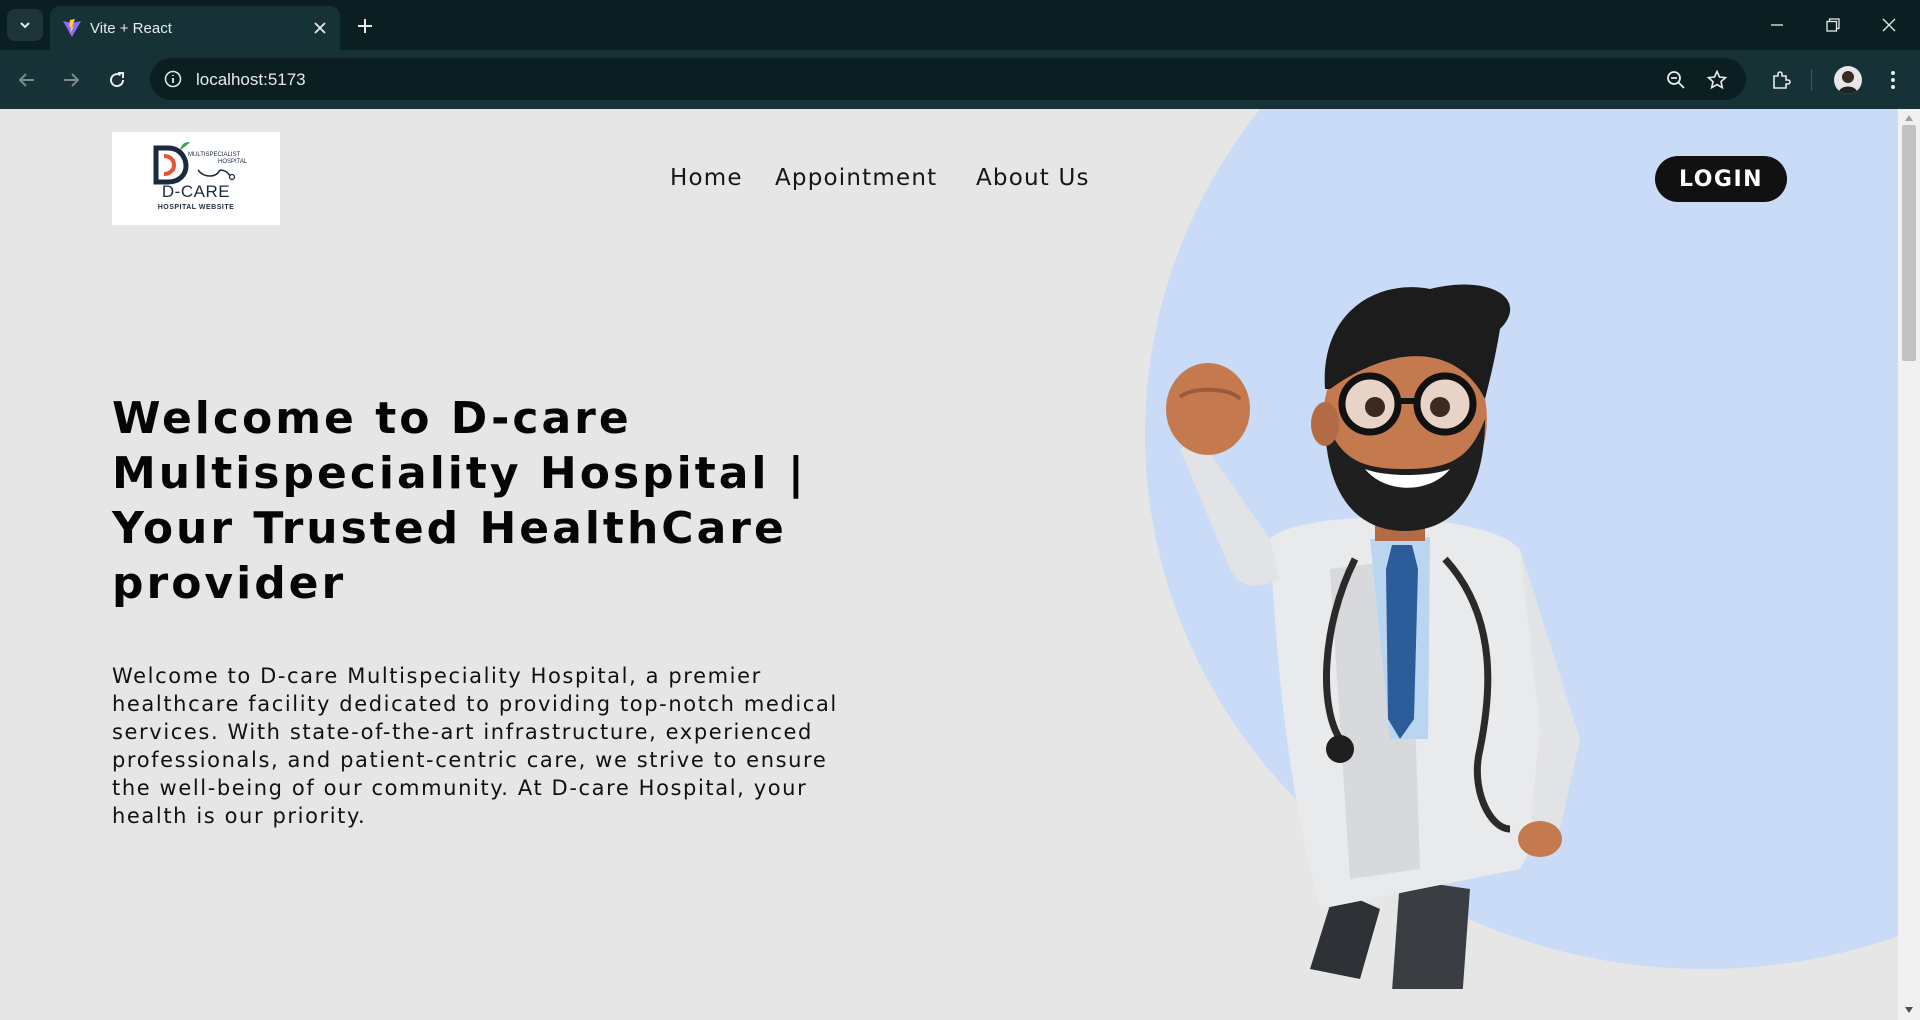 This screenshot has height=1020, width=1920. Describe the element at coordinates (195, 28) in the screenshot. I see `browser-tab: Vite + React` at that location.